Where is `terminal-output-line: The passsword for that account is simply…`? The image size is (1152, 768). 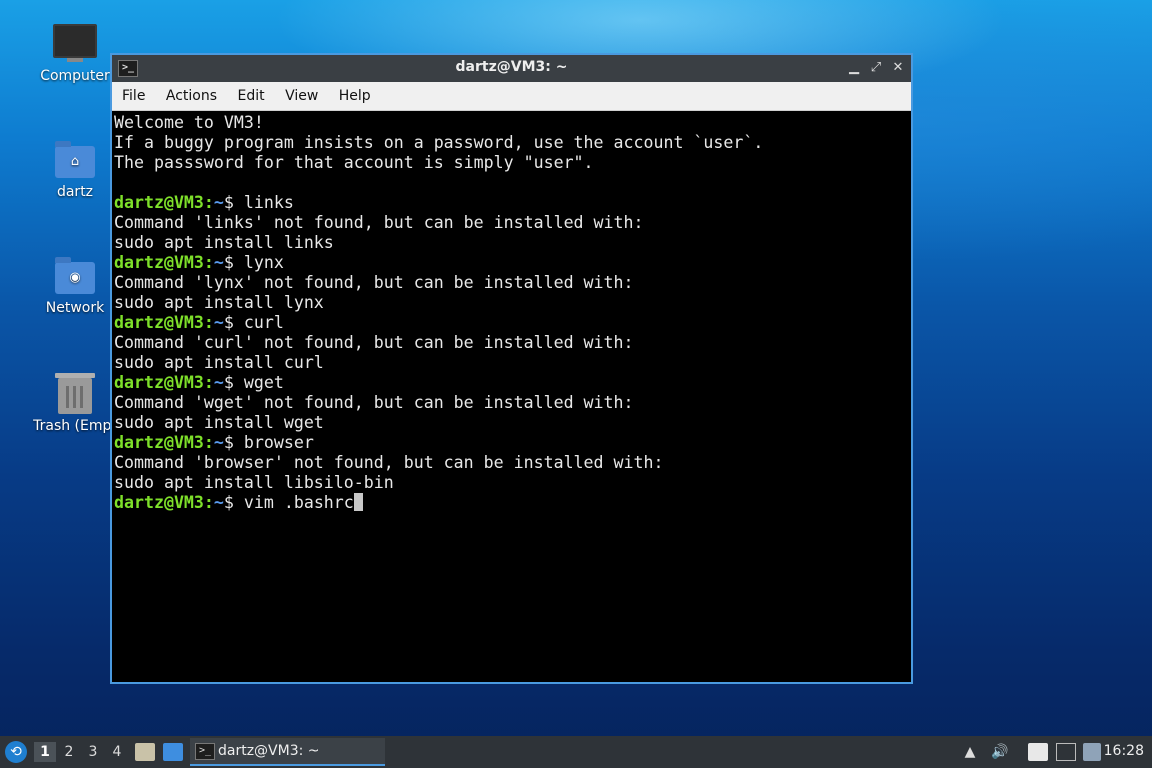 terminal-output-line: The passsword for that account is simply… is located at coordinates (354, 162).